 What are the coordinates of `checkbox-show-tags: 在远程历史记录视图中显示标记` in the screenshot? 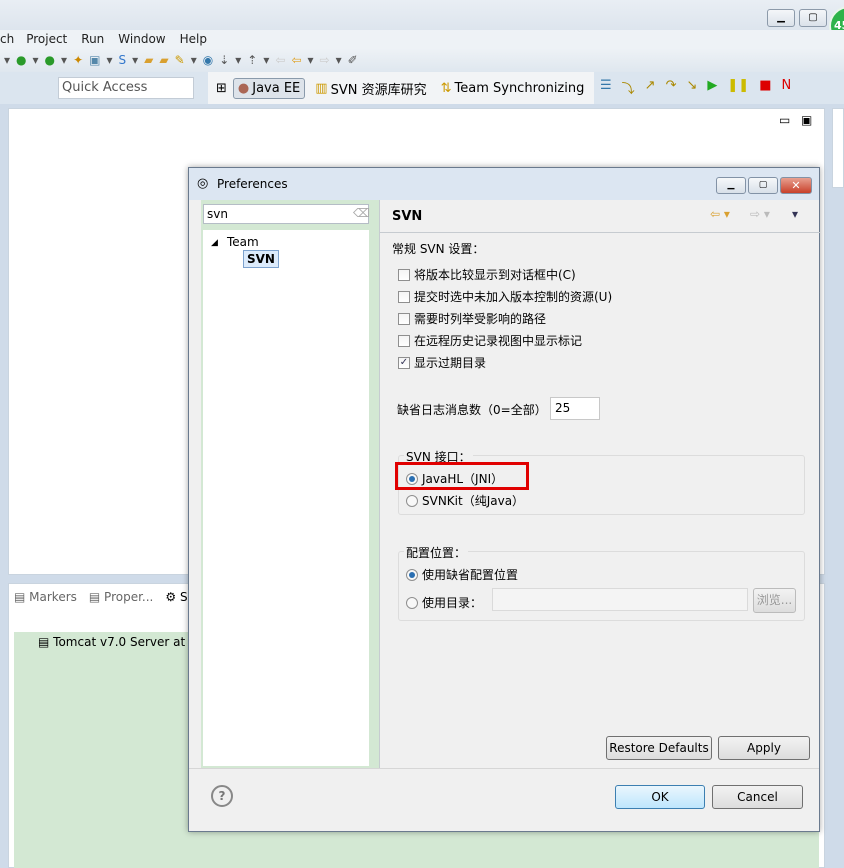 It's located at (490, 340).